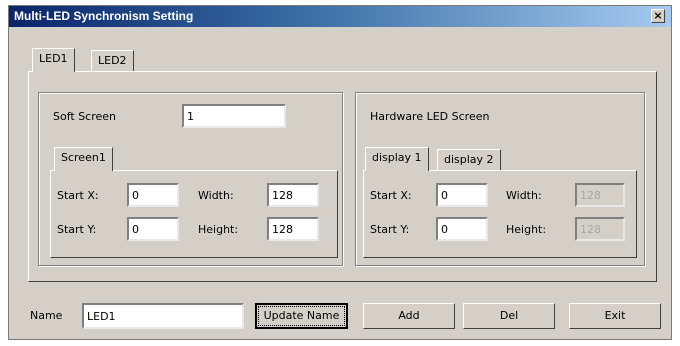 Image resolution: width=680 pixels, height=346 pixels. What do you see at coordinates (469, 160) in the screenshot?
I see `tab-display2: display 2` at bounding box center [469, 160].